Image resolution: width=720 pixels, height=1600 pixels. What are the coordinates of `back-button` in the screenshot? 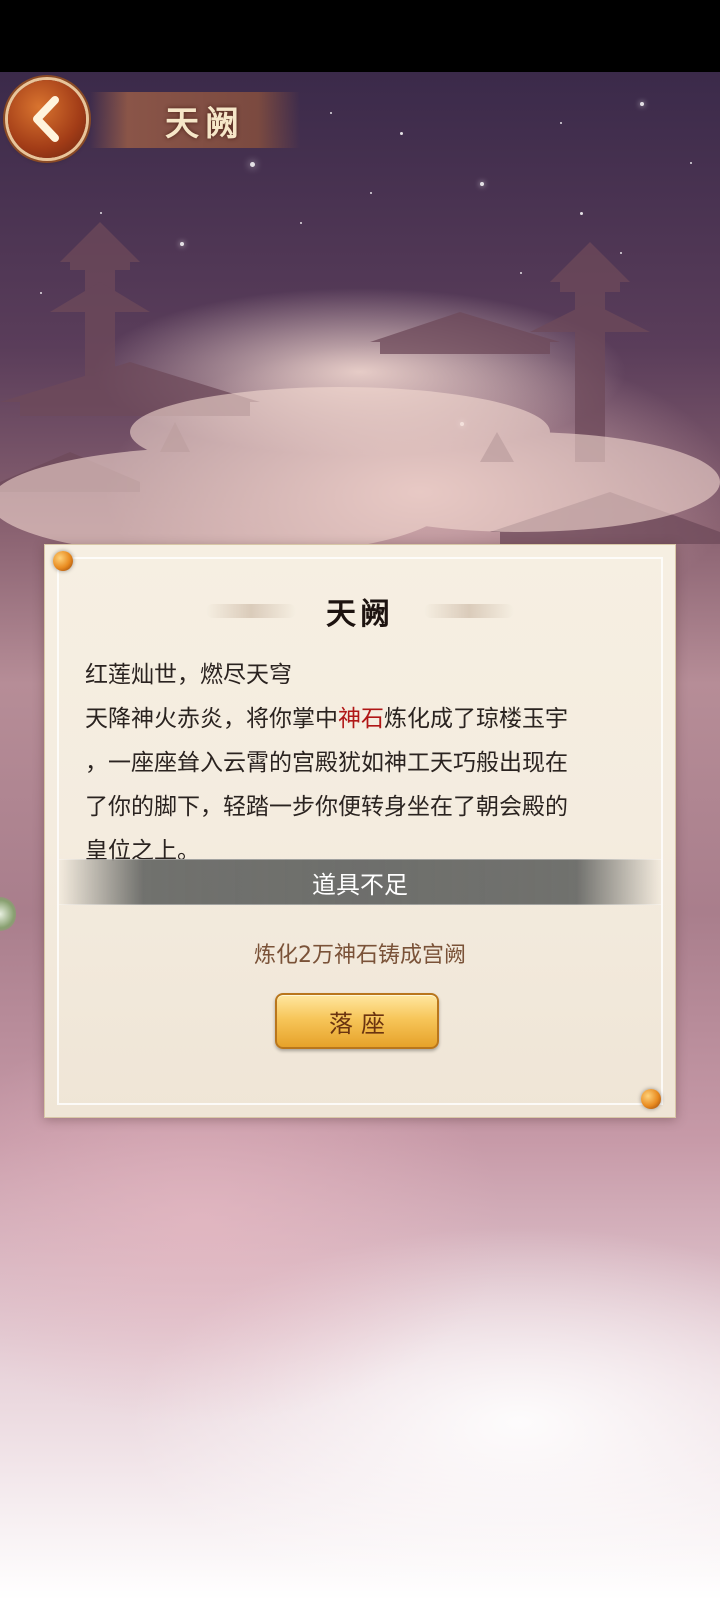 It's located at (47, 119).